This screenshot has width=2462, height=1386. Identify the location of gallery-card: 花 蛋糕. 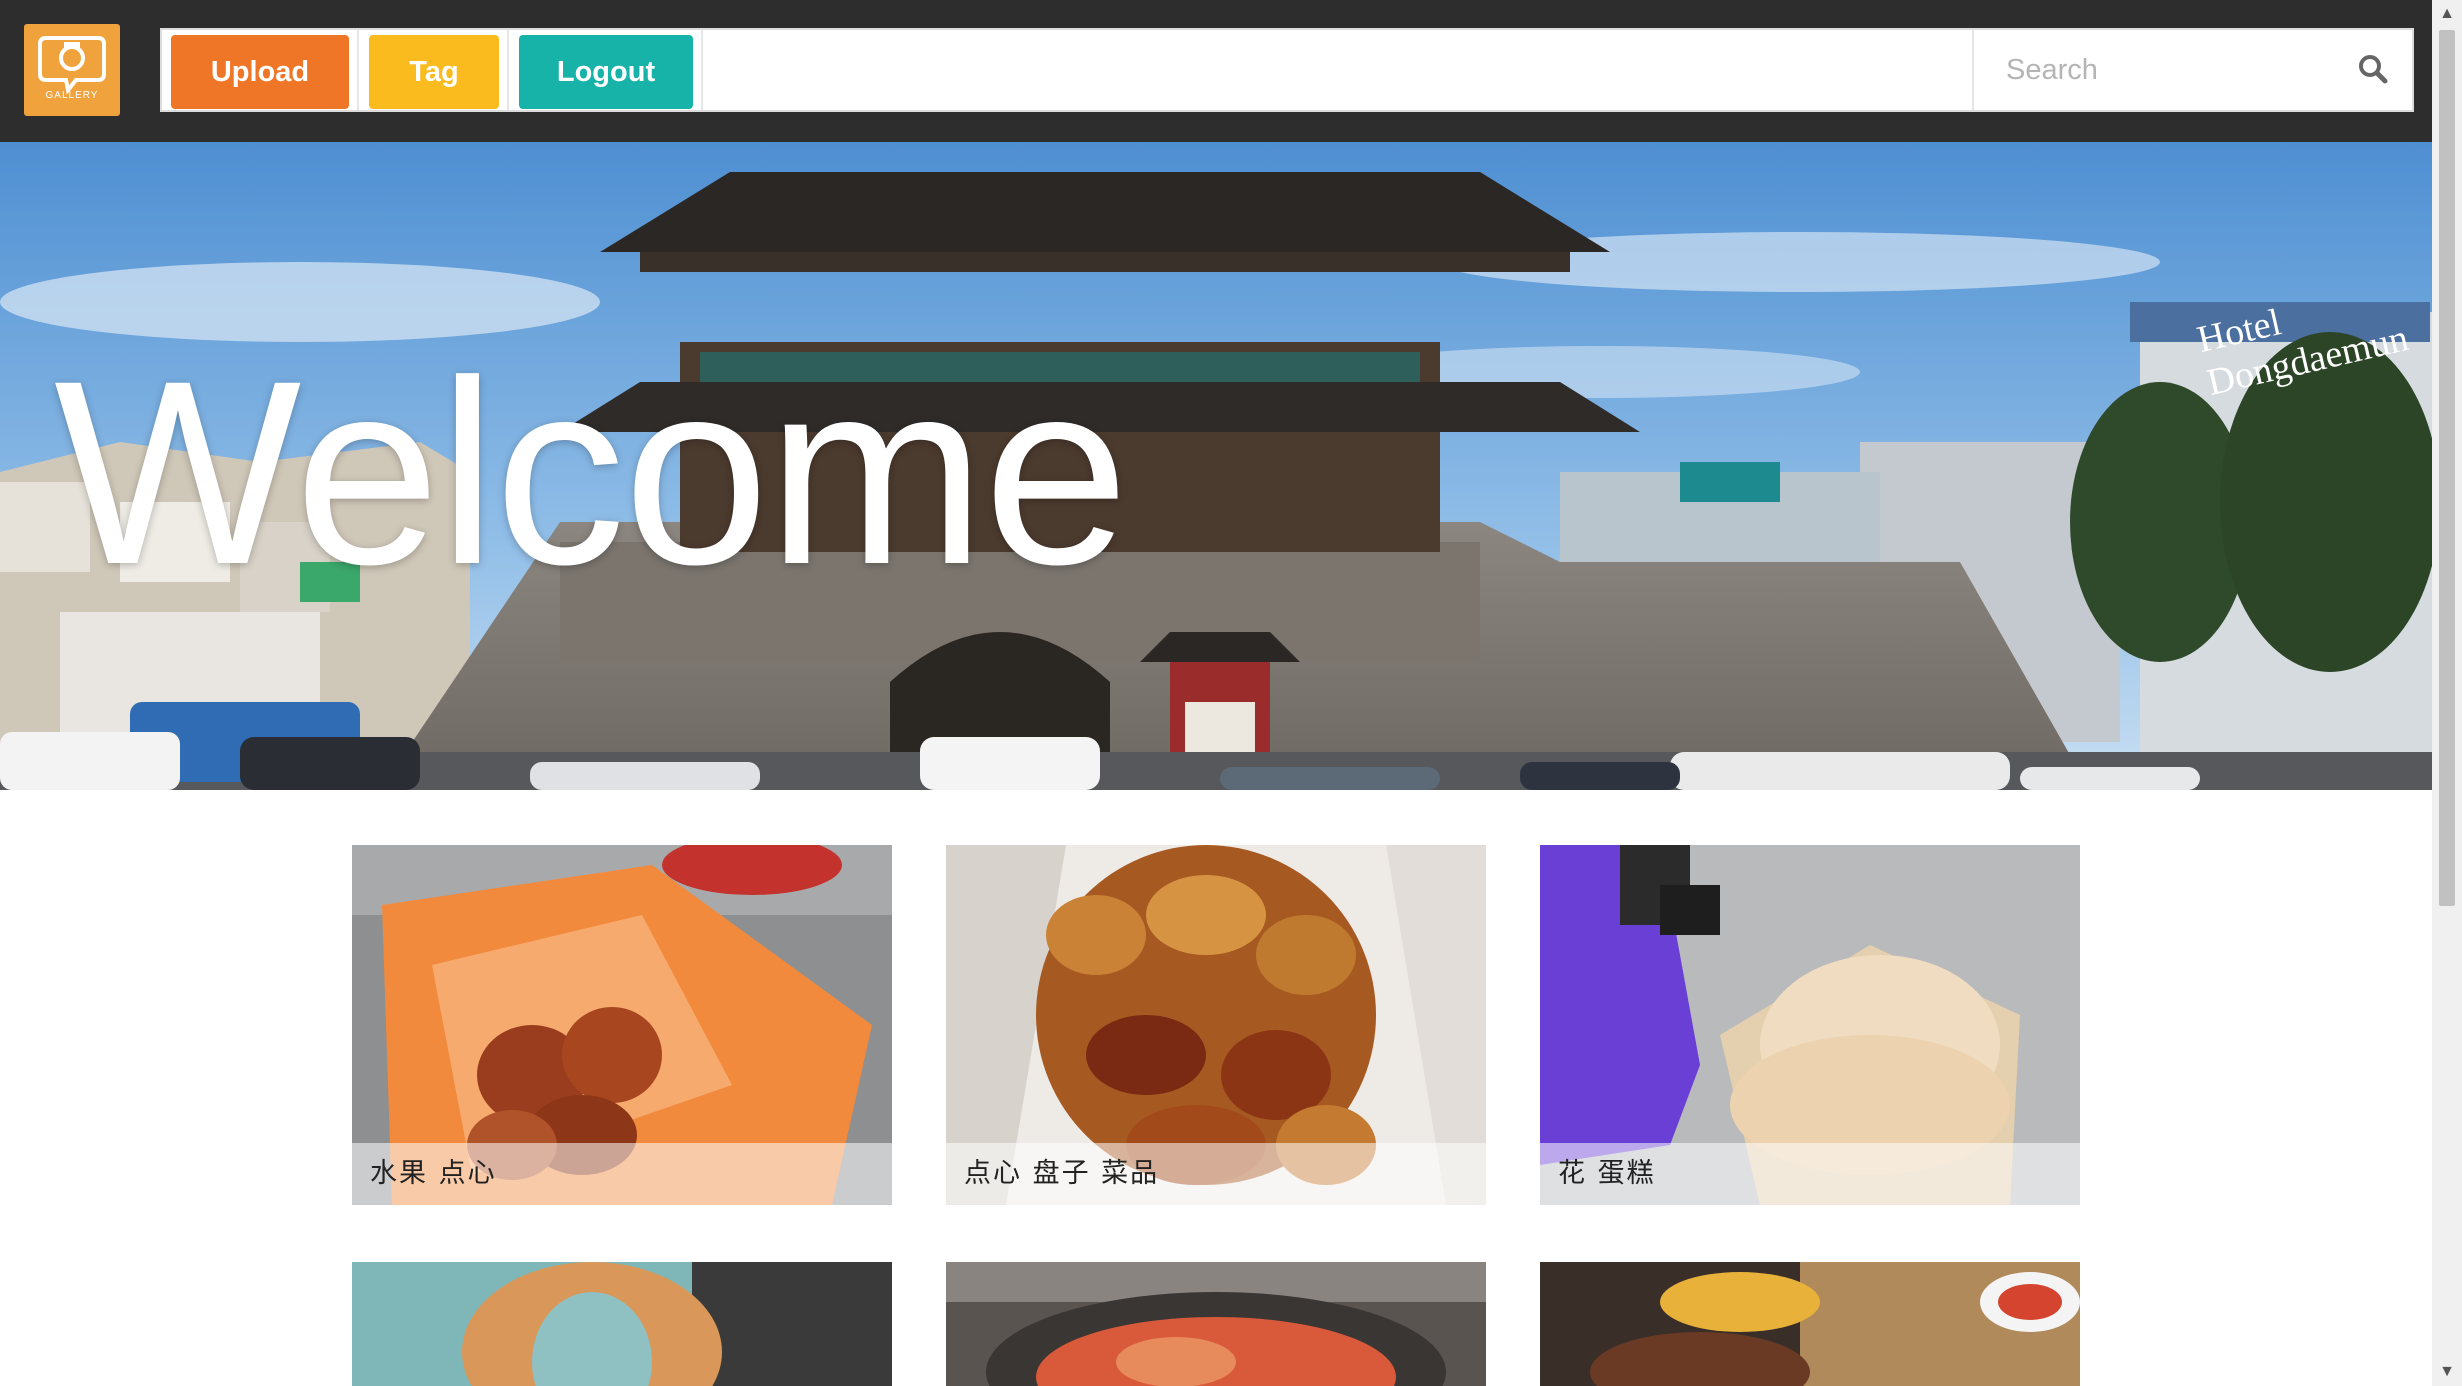
(1810, 1025).